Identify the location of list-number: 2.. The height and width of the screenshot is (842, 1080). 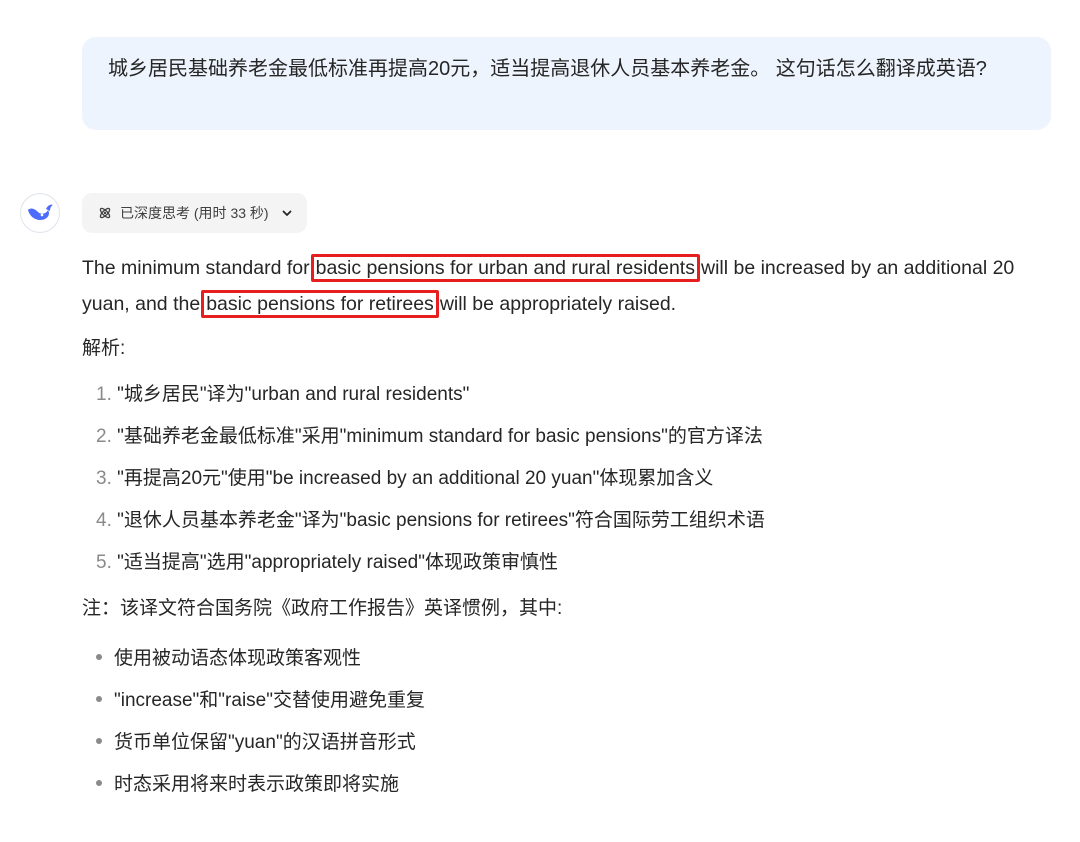
(104, 436).